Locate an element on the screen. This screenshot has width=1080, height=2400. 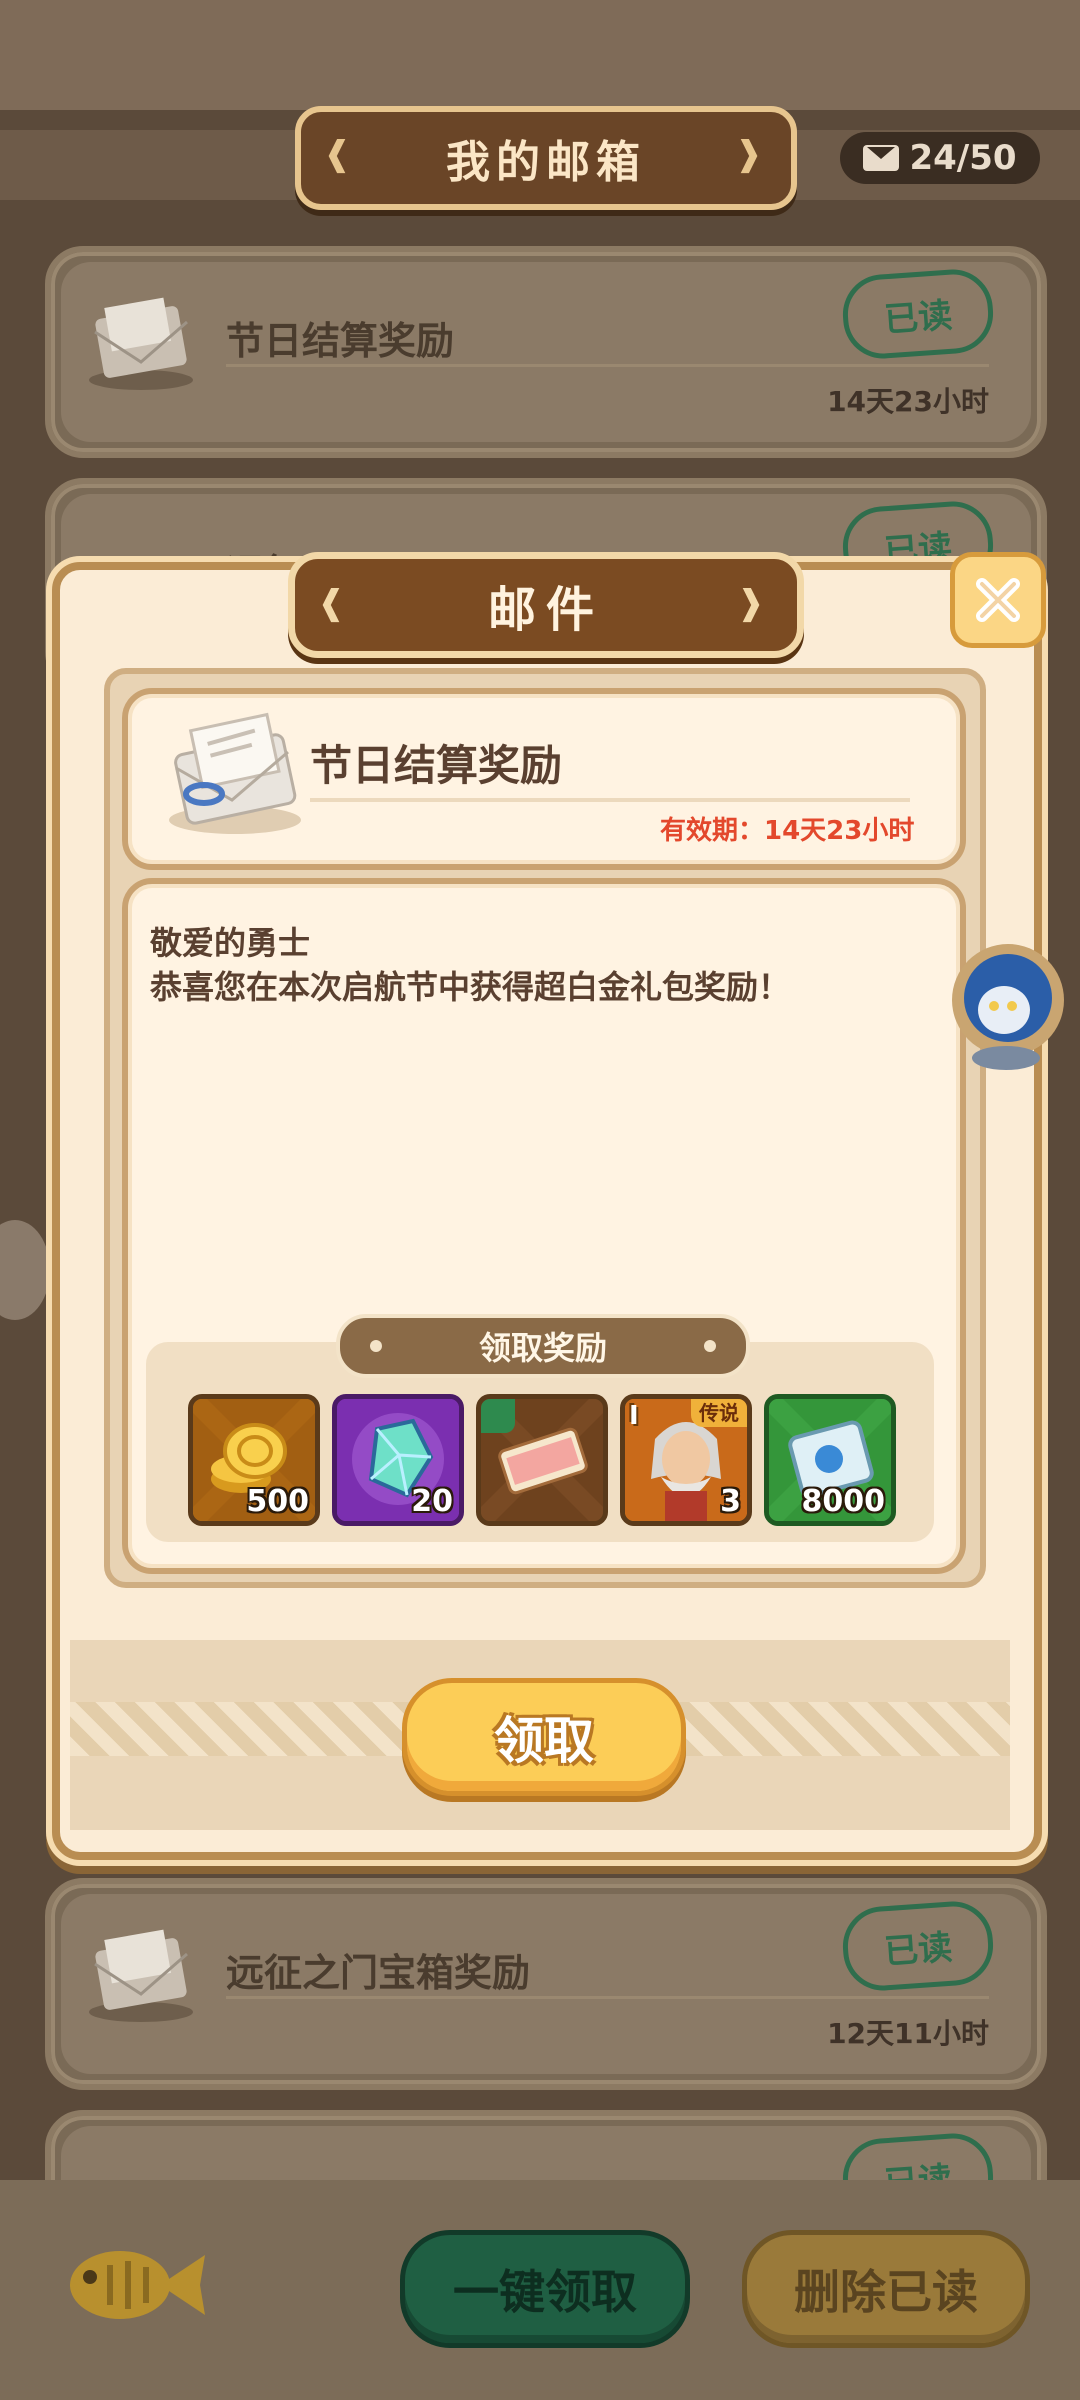
reward-count: 20 is located at coordinates (432, 1501).